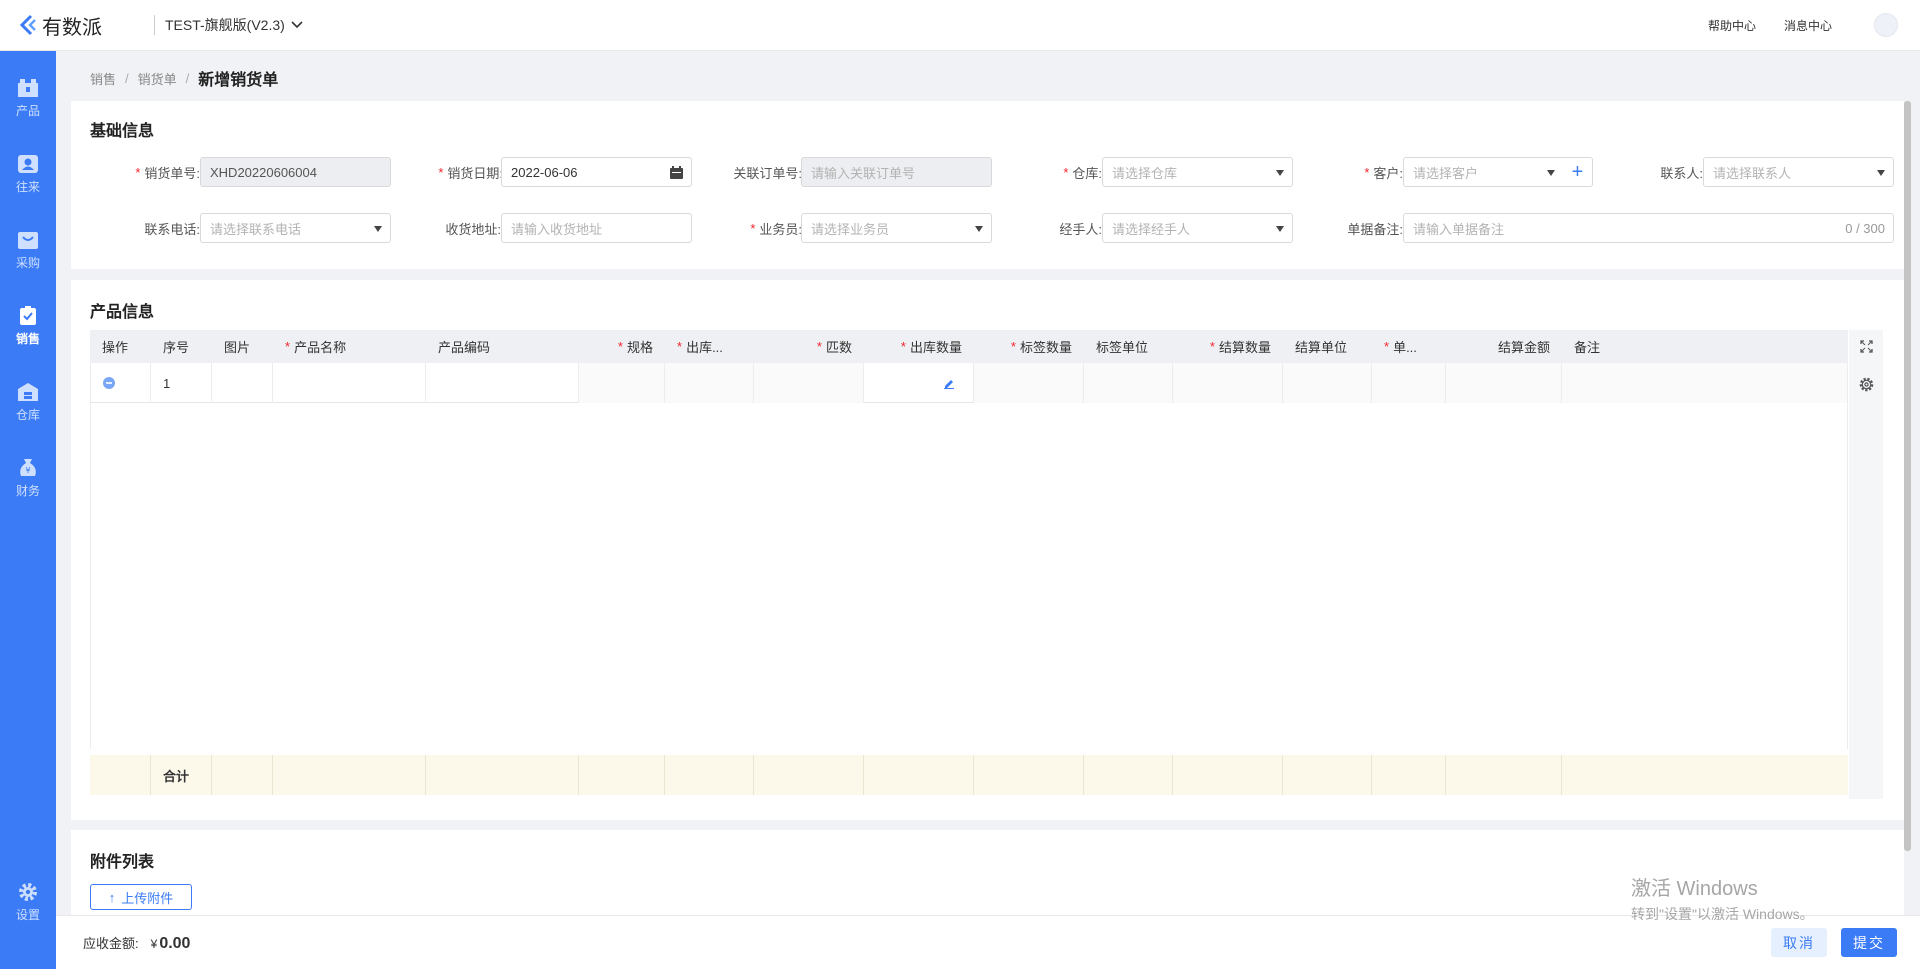  Describe the element at coordinates (1799, 942) in the screenshot. I see `cancel-button: 取消` at that location.